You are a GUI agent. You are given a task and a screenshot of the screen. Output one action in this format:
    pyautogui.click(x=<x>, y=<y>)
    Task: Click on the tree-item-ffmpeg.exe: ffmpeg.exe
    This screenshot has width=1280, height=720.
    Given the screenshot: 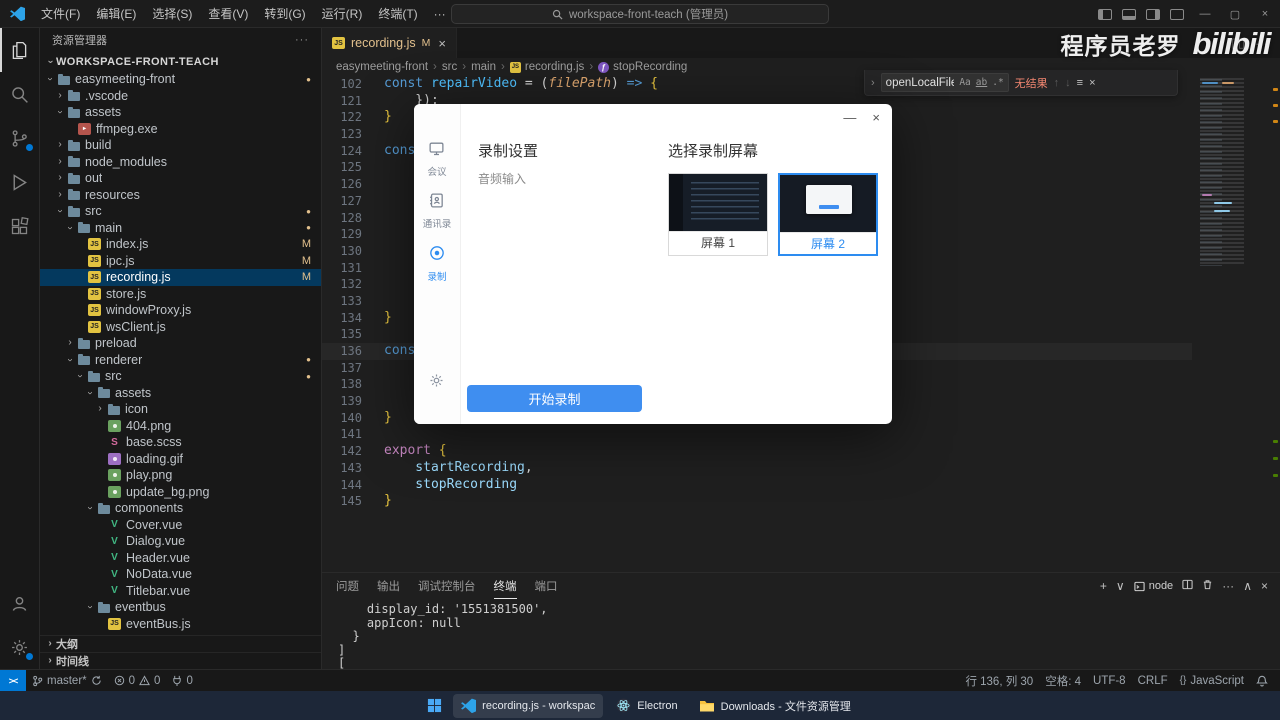 What is the action you would take?
    pyautogui.click(x=180, y=129)
    